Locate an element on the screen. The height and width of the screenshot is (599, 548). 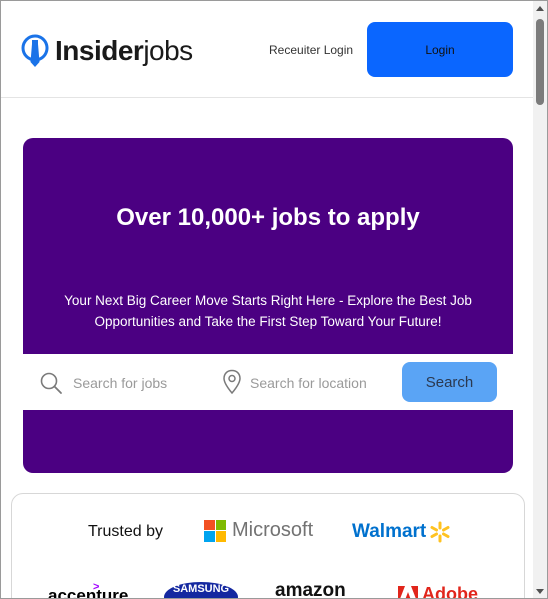
search-icon is located at coordinates (51, 383).